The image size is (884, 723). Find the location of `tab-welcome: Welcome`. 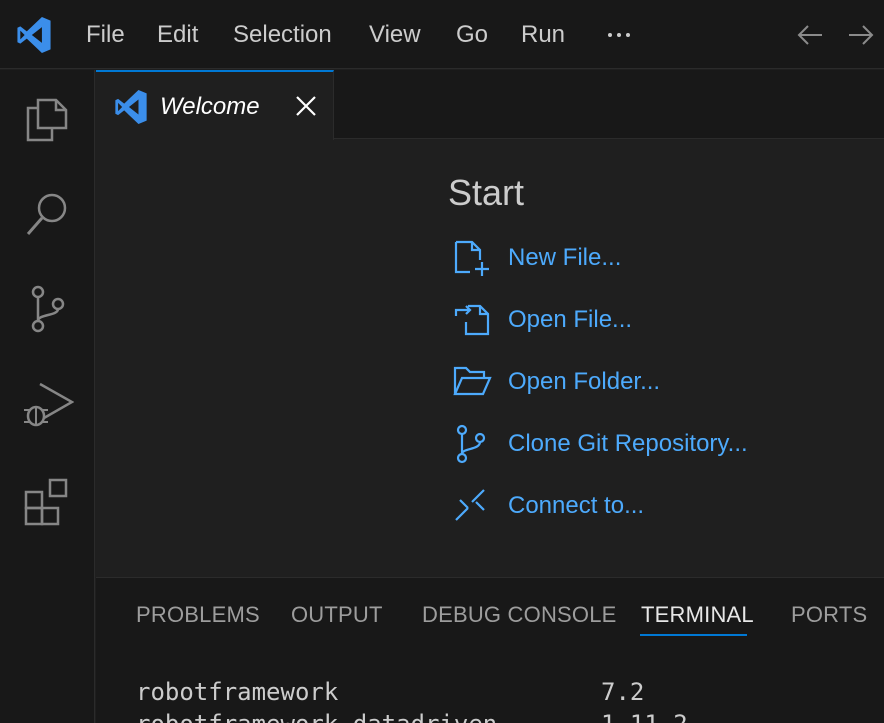

tab-welcome: Welcome is located at coordinates (215, 105).